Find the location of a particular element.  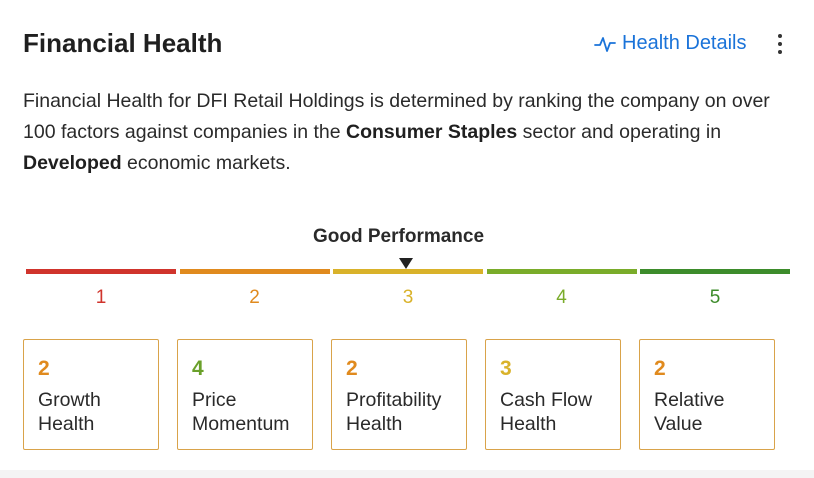

health-card-label: Profitability Health is located at coordinates (394, 412).